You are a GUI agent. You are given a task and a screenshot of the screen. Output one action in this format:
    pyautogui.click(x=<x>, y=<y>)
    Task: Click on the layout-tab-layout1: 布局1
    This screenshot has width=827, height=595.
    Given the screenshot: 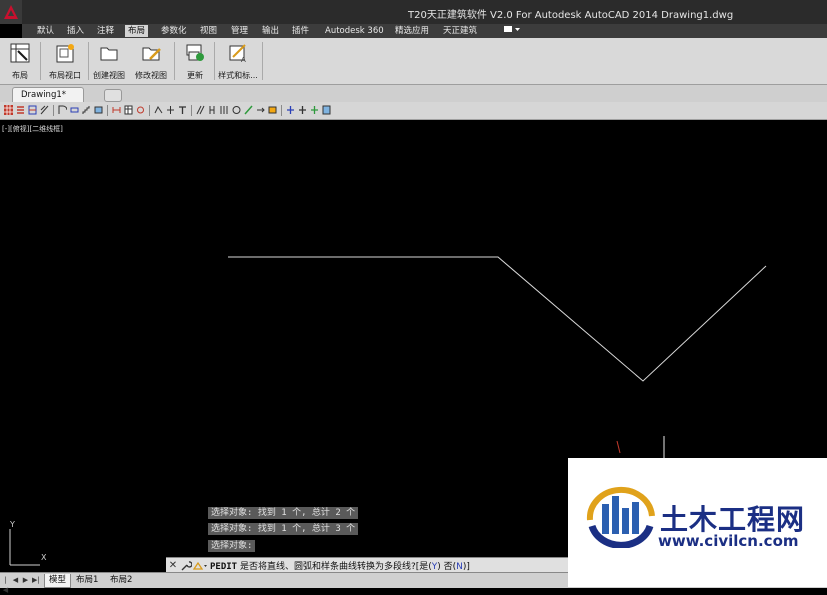 What is the action you would take?
    pyautogui.click(x=87, y=580)
    